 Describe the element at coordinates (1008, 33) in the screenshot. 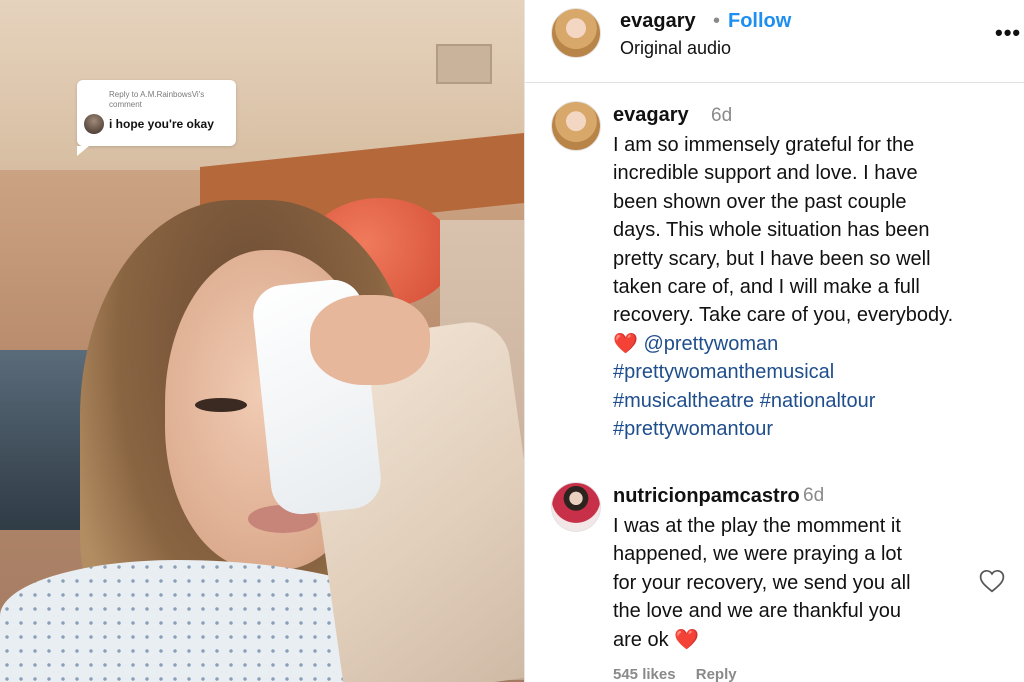

I see `more-options-icon: •••` at that location.